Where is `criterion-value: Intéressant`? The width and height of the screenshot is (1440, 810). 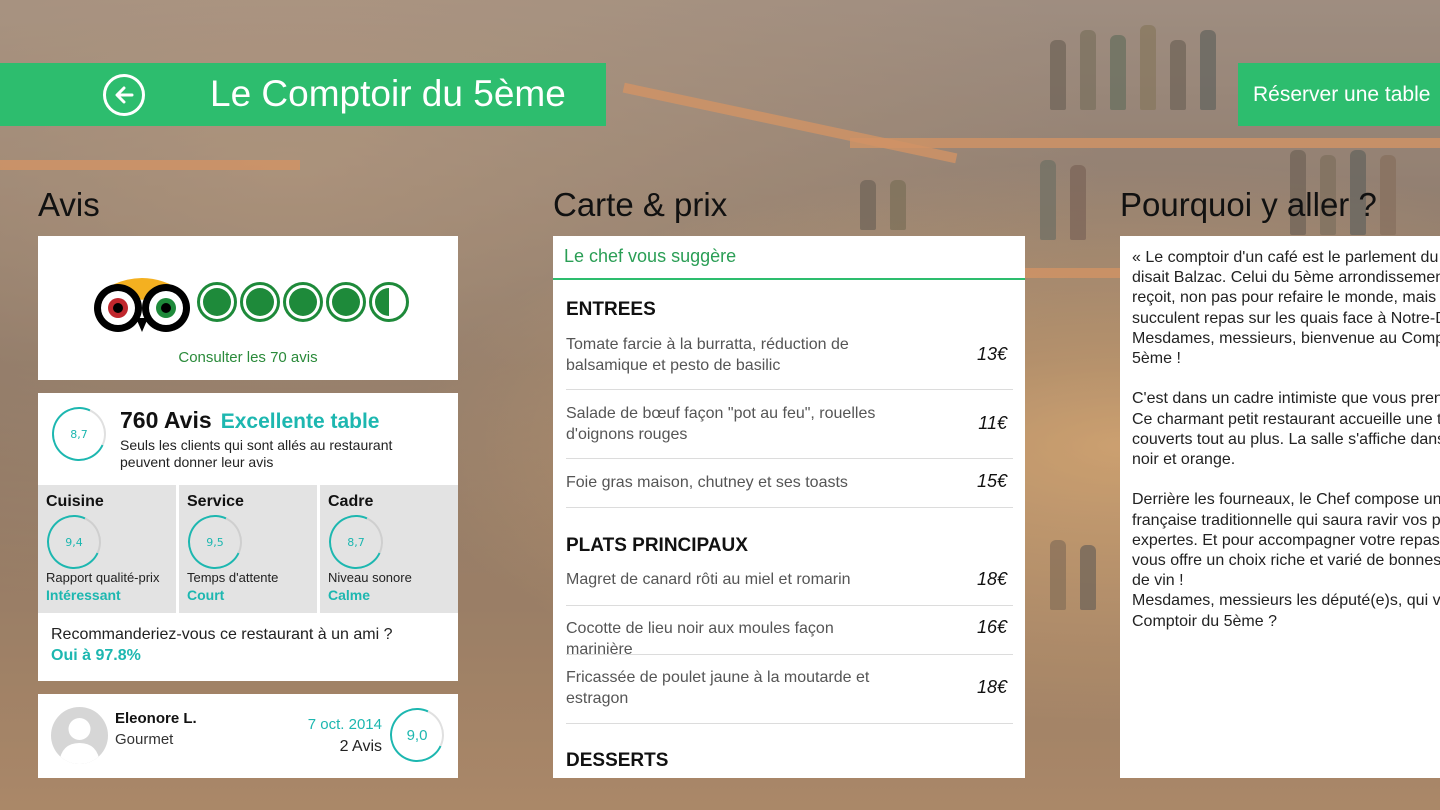
criterion-value: Intéressant is located at coordinates (83, 595).